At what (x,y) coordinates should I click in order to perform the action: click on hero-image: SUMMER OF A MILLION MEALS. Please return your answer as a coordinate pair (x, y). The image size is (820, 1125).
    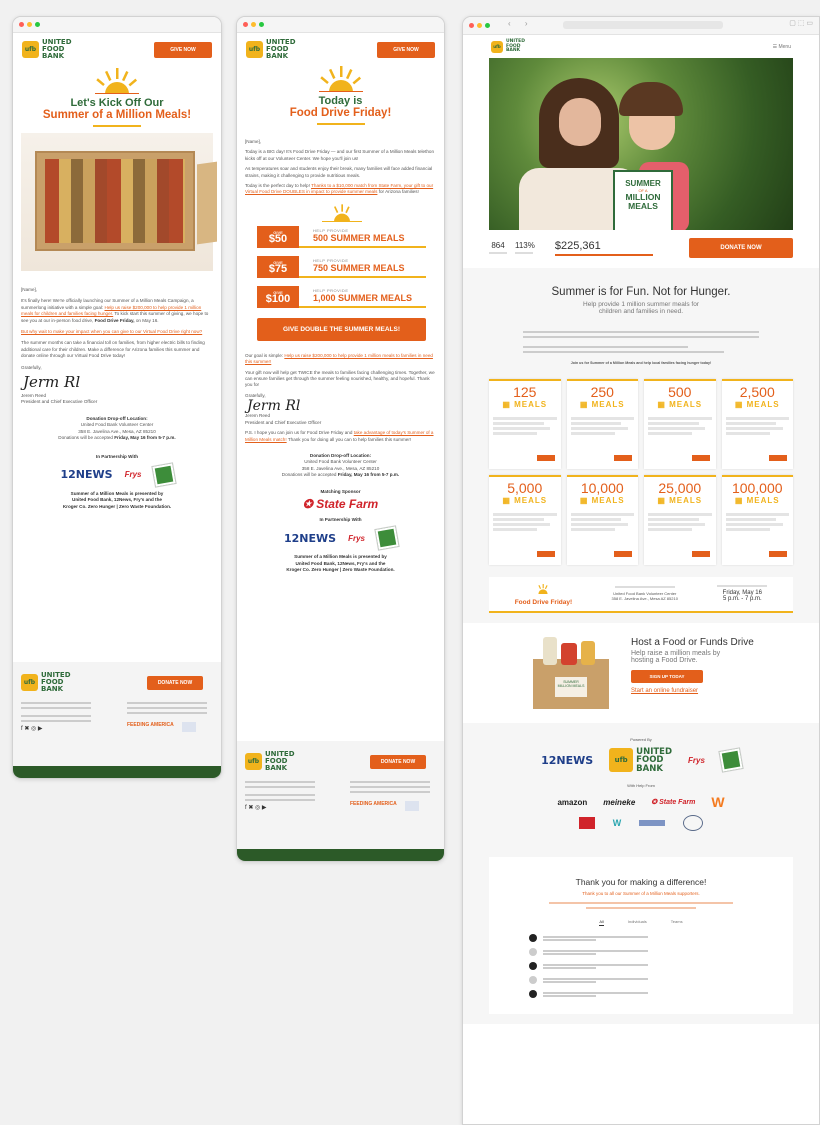
    Looking at the image, I should click on (641, 143).